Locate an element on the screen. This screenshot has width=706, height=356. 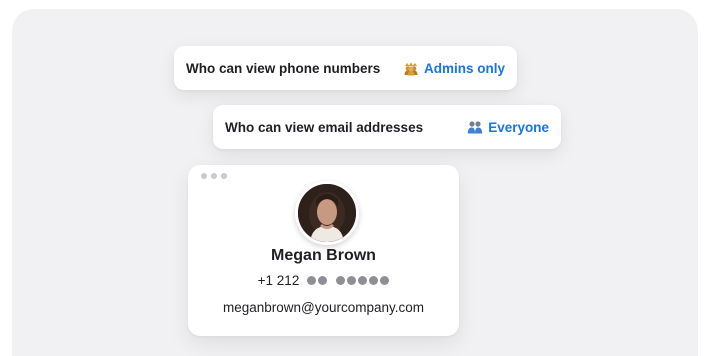
people-icon is located at coordinates (475, 127).